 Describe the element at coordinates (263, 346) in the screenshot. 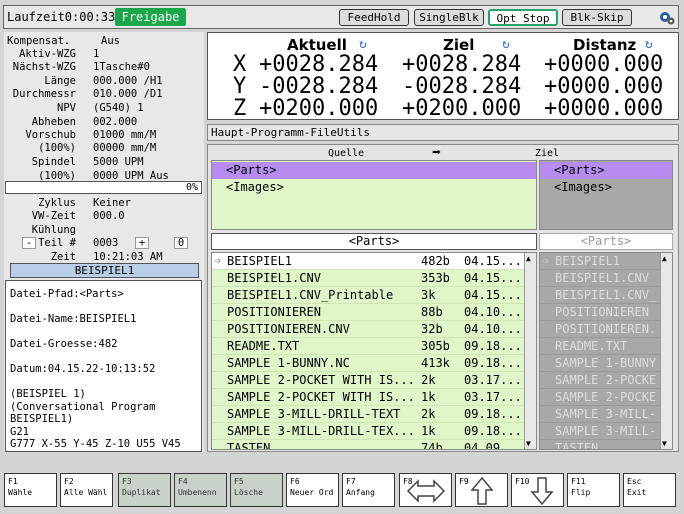

I see `file-name: README.TXT` at that location.